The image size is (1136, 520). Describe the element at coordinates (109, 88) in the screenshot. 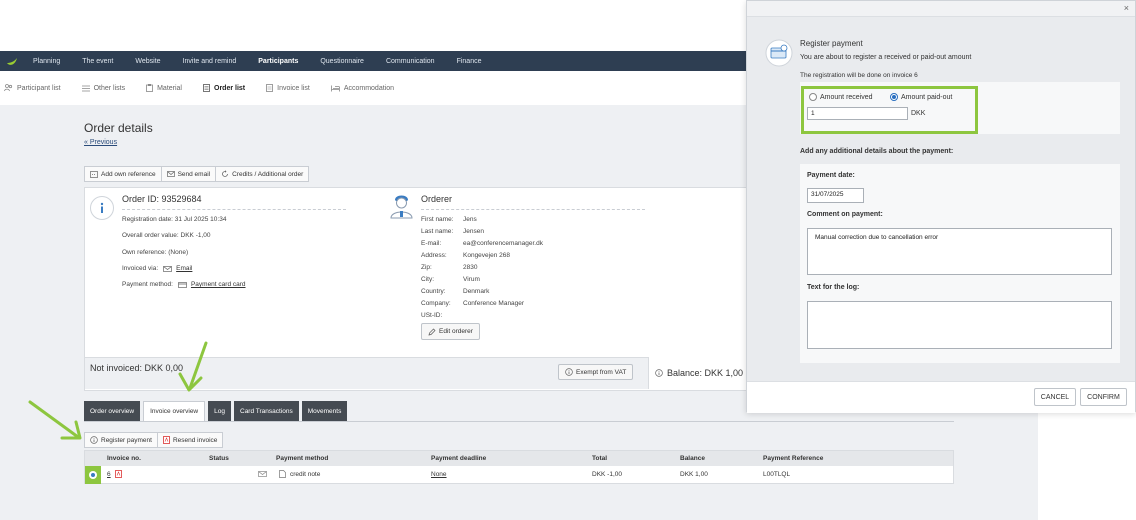

I see `subnav-label: Other lists` at that location.